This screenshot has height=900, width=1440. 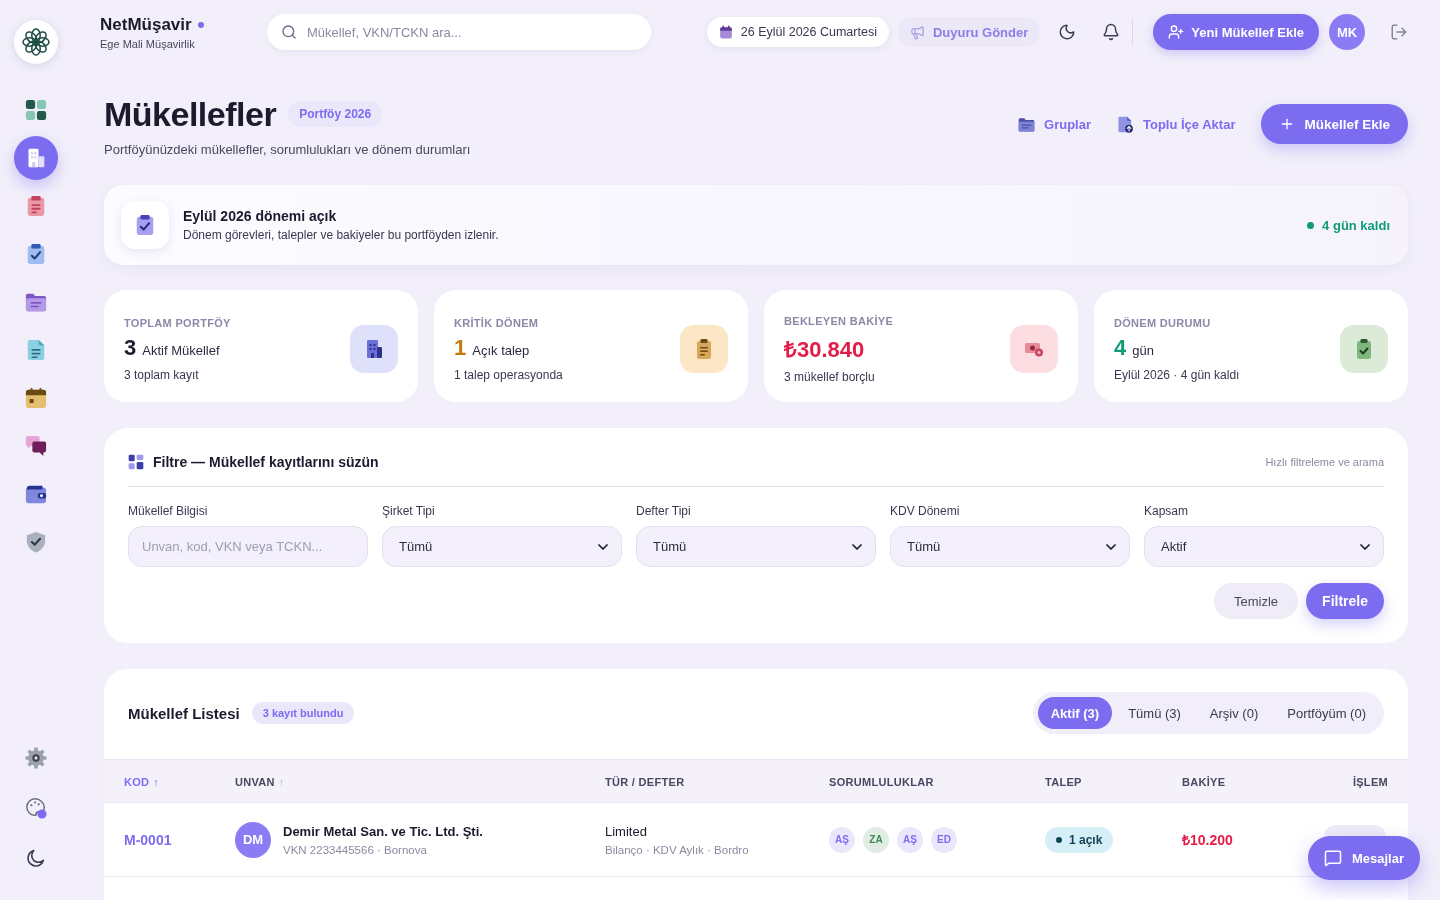 What do you see at coordinates (1347, 32) in the screenshot?
I see `user-avatar: MK` at bounding box center [1347, 32].